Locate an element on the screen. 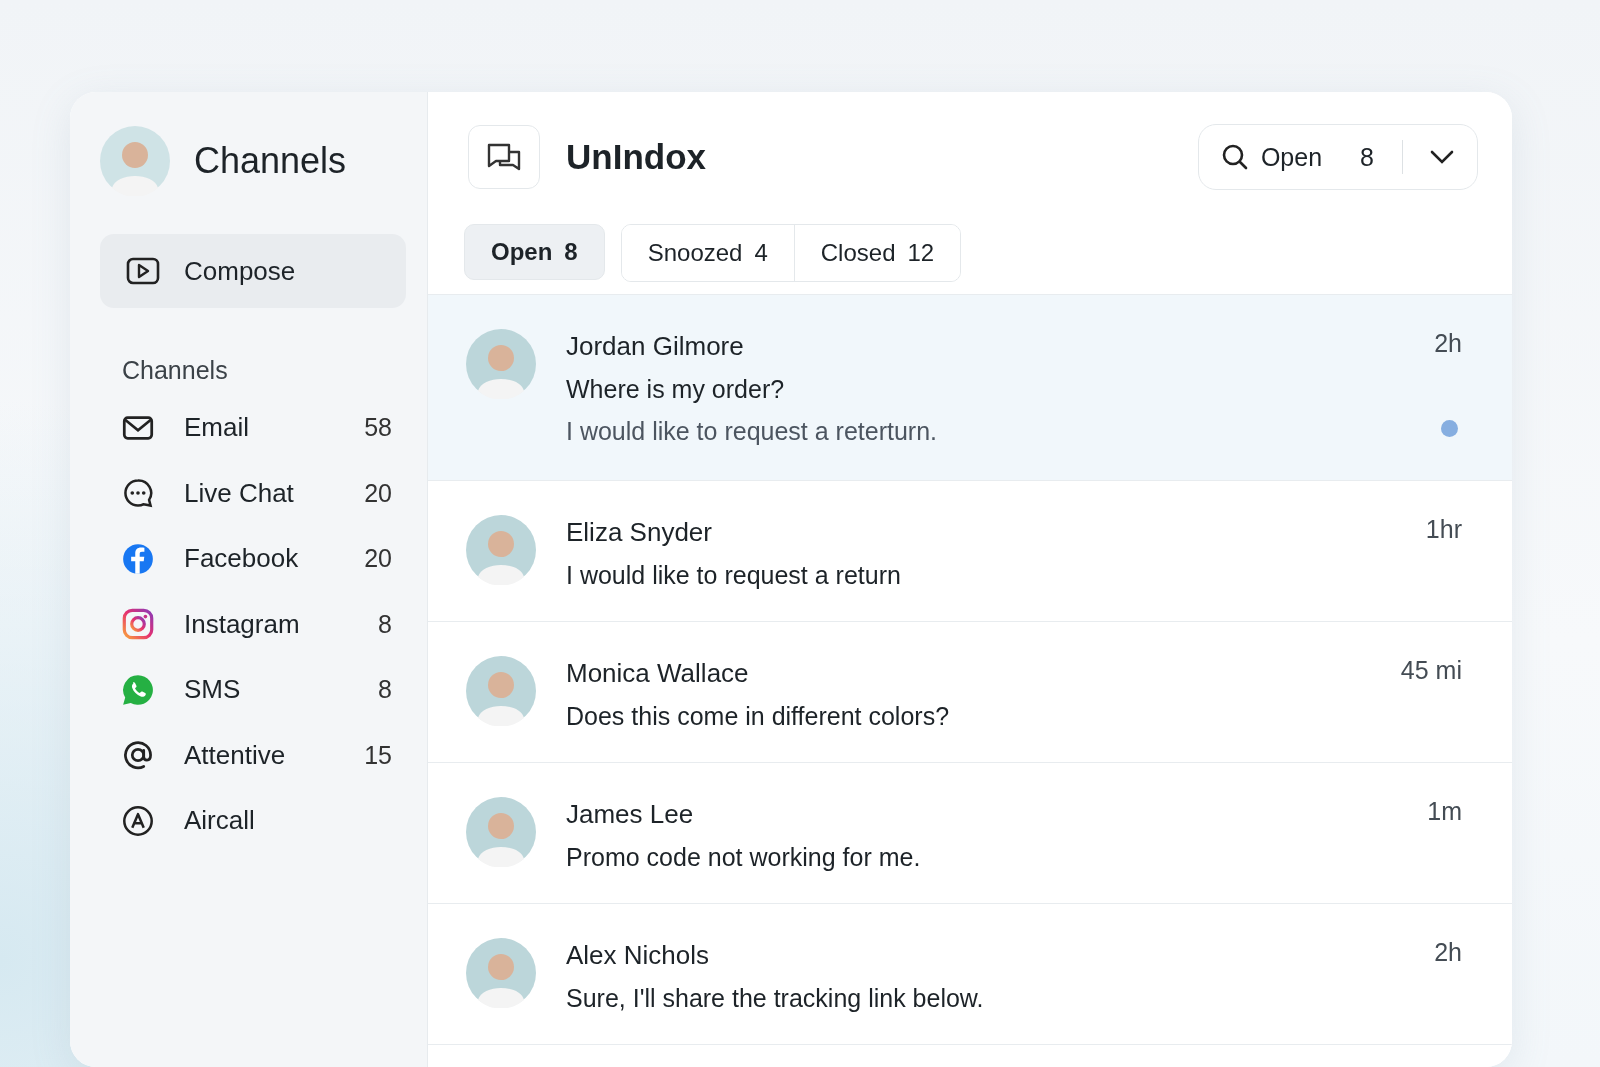 The width and height of the screenshot is (1600, 1067). message-preview: I would like to request a reterturn. is located at coordinates (752, 431).